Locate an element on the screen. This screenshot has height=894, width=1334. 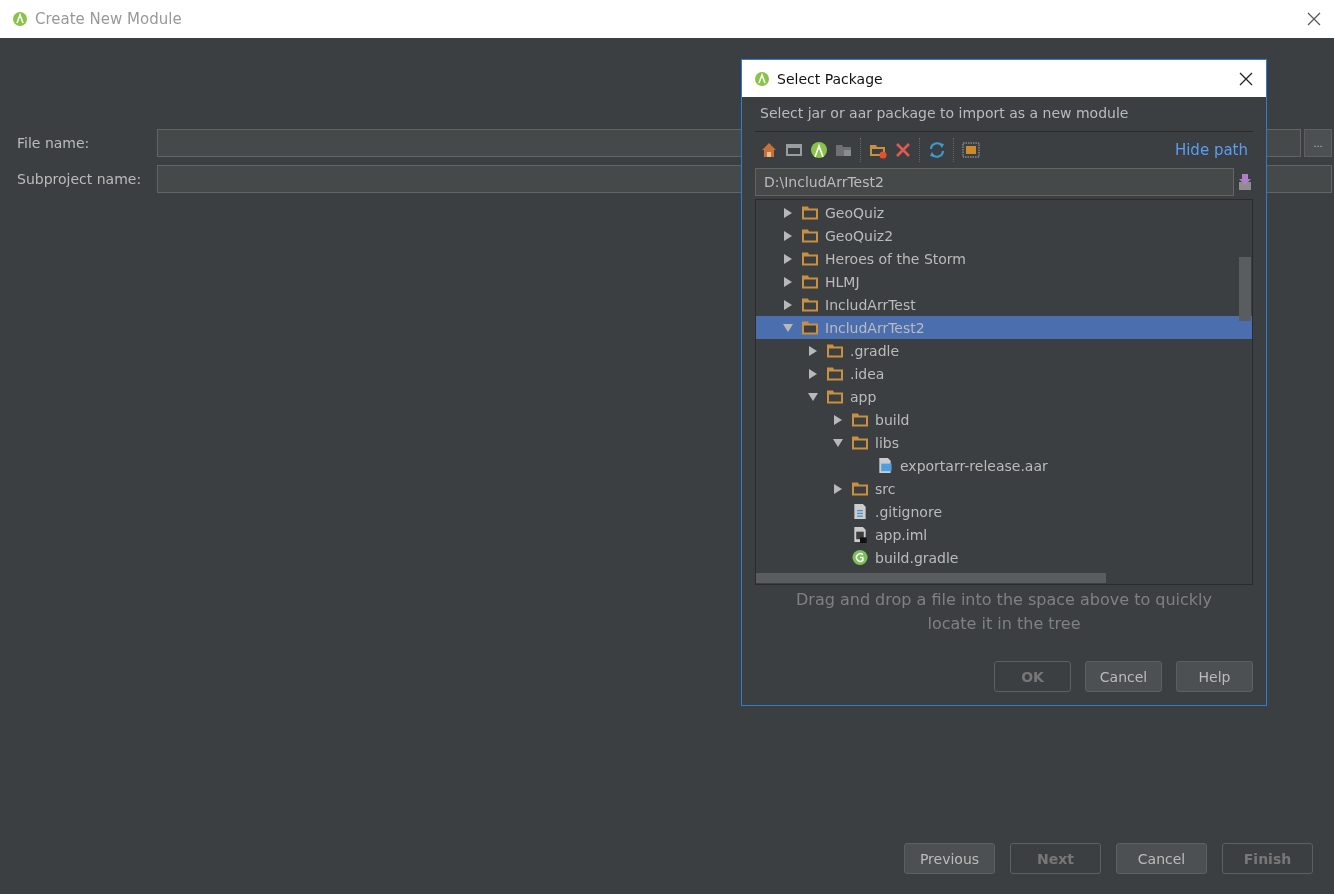
tree-item-label: .idea is located at coordinates (867, 373).